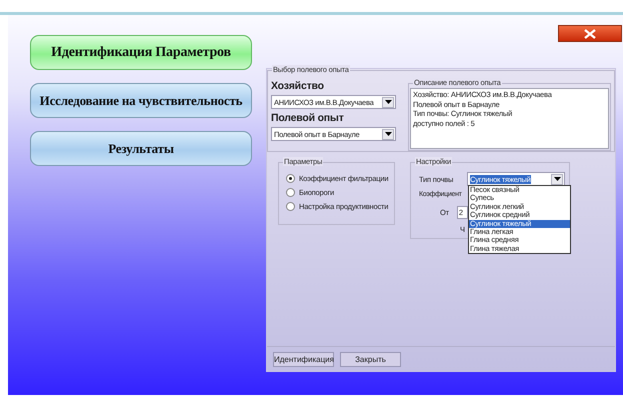  Describe the element at coordinates (298, 86) in the screenshot. I see `farm-label: Хозяйство` at that location.